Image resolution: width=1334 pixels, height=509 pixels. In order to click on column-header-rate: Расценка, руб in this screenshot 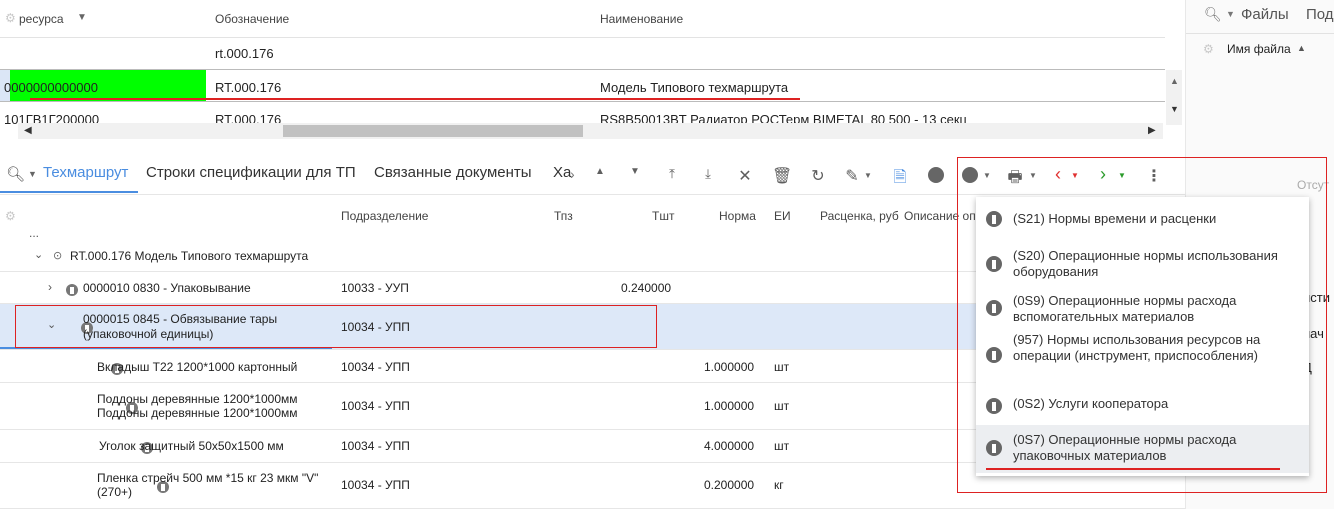, I will do `click(859, 216)`.